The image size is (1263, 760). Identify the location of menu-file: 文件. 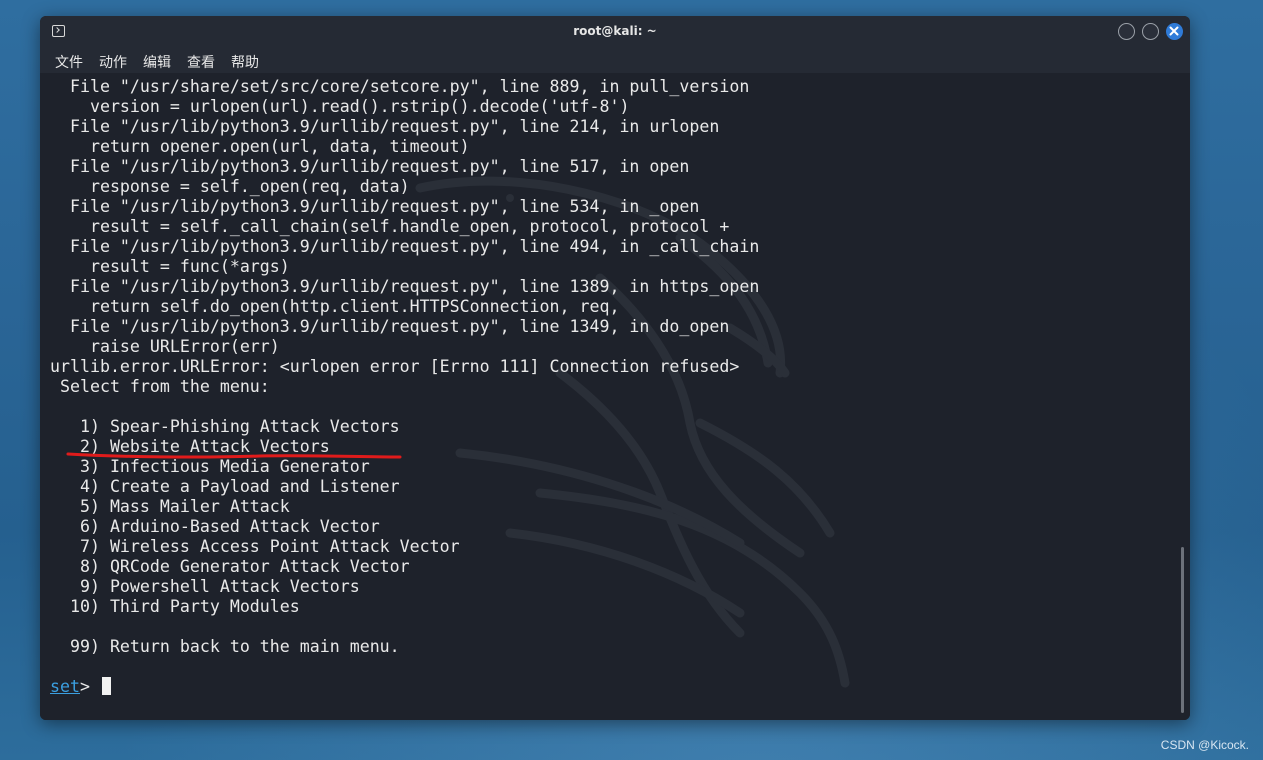
(69, 62).